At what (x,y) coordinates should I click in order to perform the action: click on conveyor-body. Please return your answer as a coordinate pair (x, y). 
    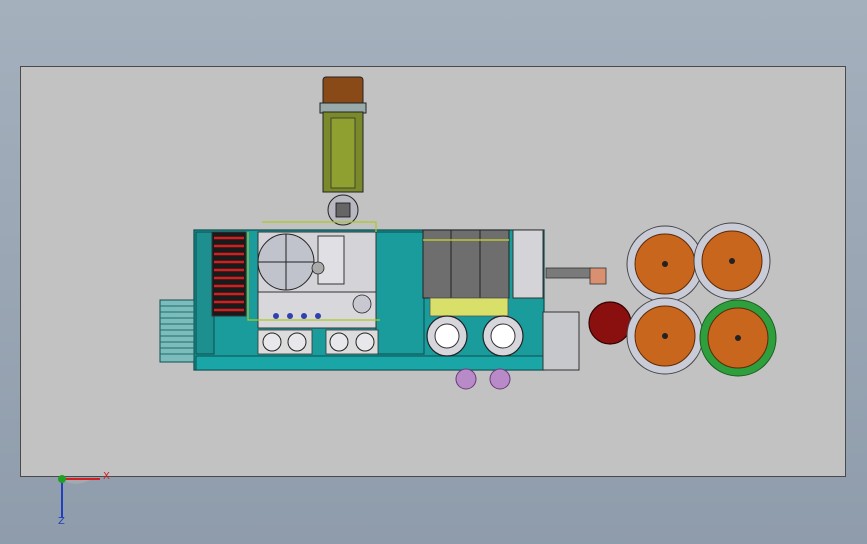
    Looking at the image, I should click on (177, 331).